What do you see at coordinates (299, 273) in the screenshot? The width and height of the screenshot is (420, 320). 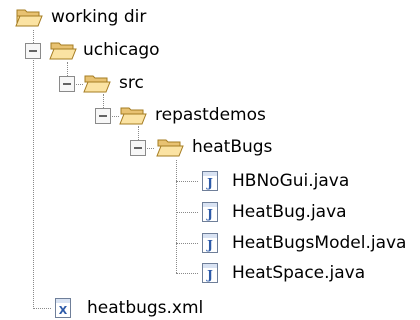 I see `tree-node-label: HeatSpace.java` at bounding box center [299, 273].